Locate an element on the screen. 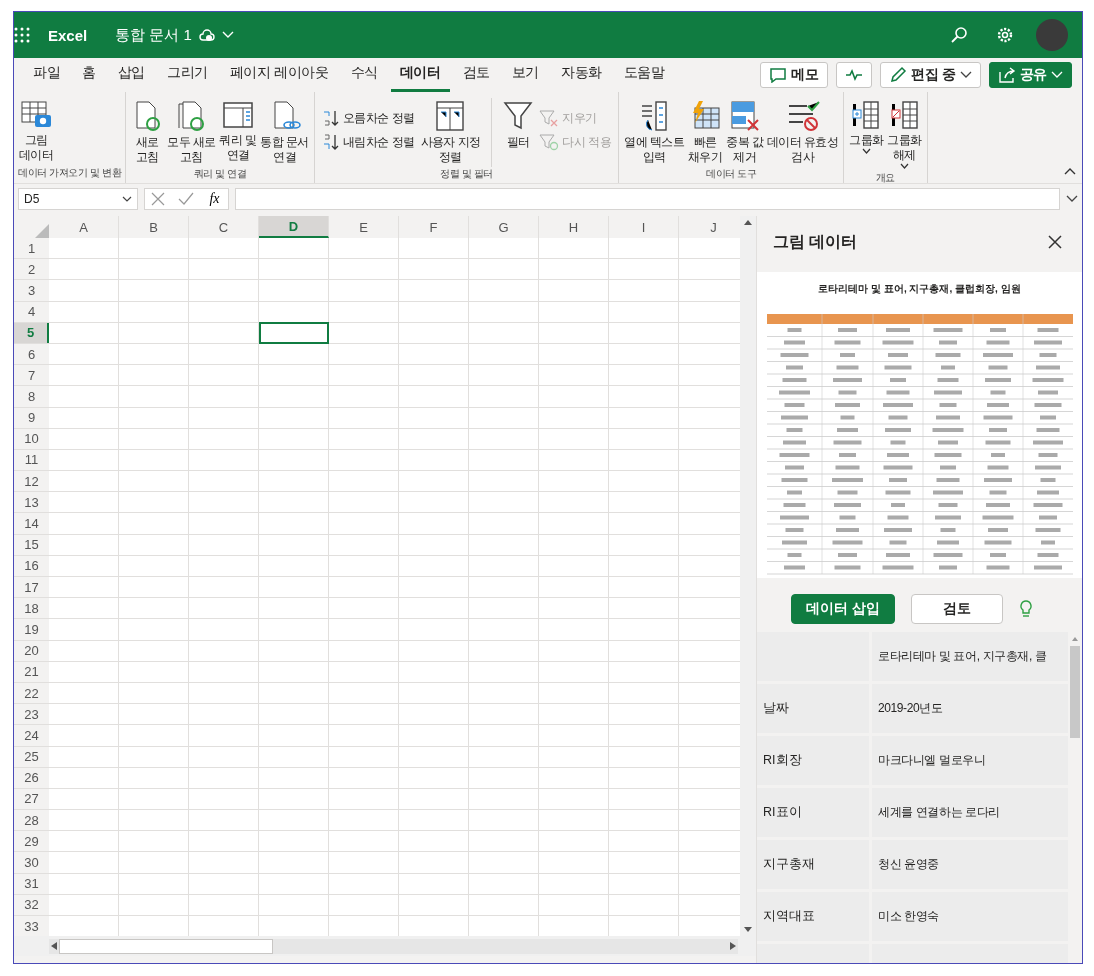 The image size is (1094, 976). column-header: D is located at coordinates (294, 227).